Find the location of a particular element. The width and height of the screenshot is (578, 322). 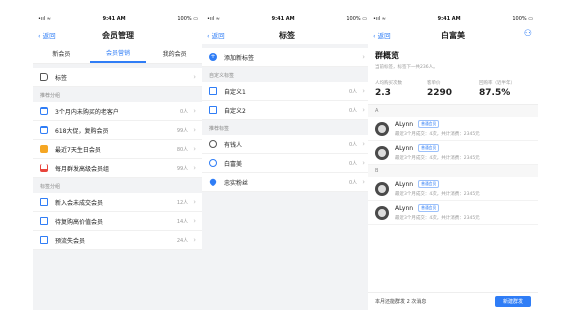

list-item: 白富美 0人 › is located at coordinates (287, 163).